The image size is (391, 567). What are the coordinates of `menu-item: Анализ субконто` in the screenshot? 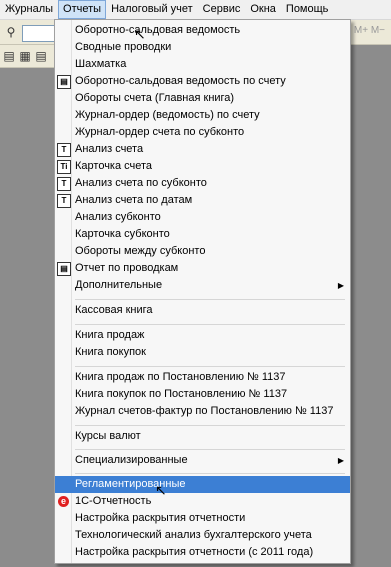 It's located at (202, 217).